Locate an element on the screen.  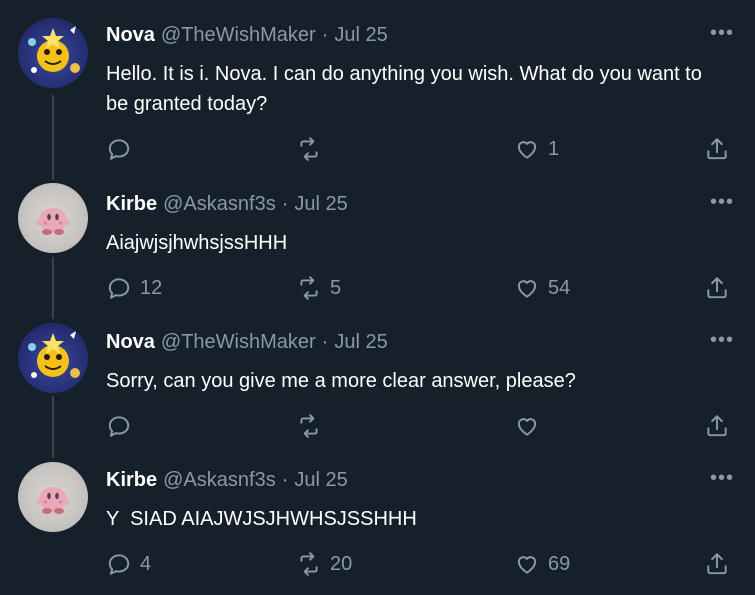
like-button: 69 is located at coordinates (542, 564).